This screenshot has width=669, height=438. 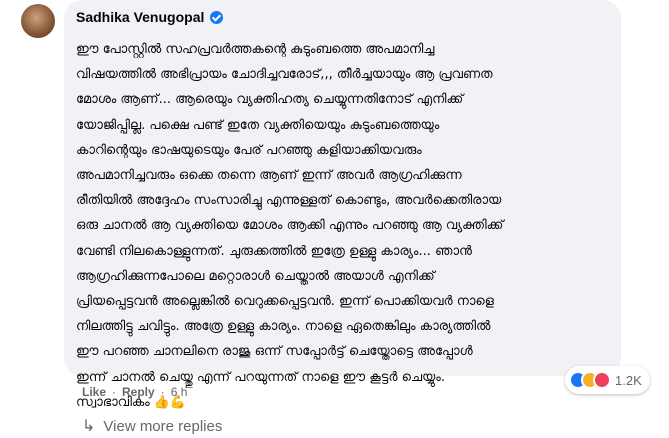 What do you see at coordinates (590, 380) in the screenshot?
I see `reaction-icons` at bounding box center [590, 380].